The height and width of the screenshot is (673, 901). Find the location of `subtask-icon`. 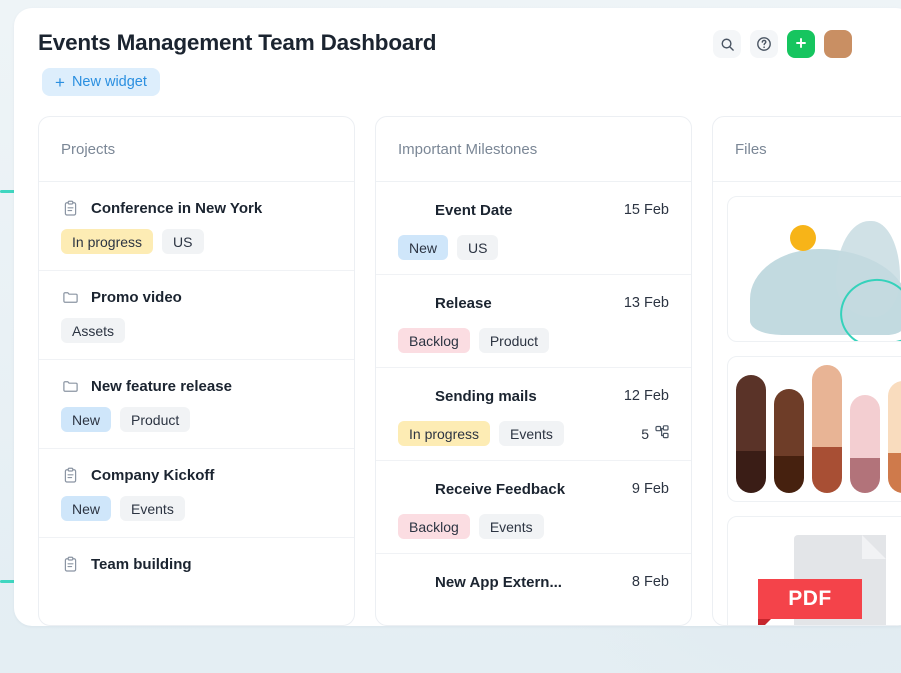

subtask-icon is located at coordinates (662, 433).